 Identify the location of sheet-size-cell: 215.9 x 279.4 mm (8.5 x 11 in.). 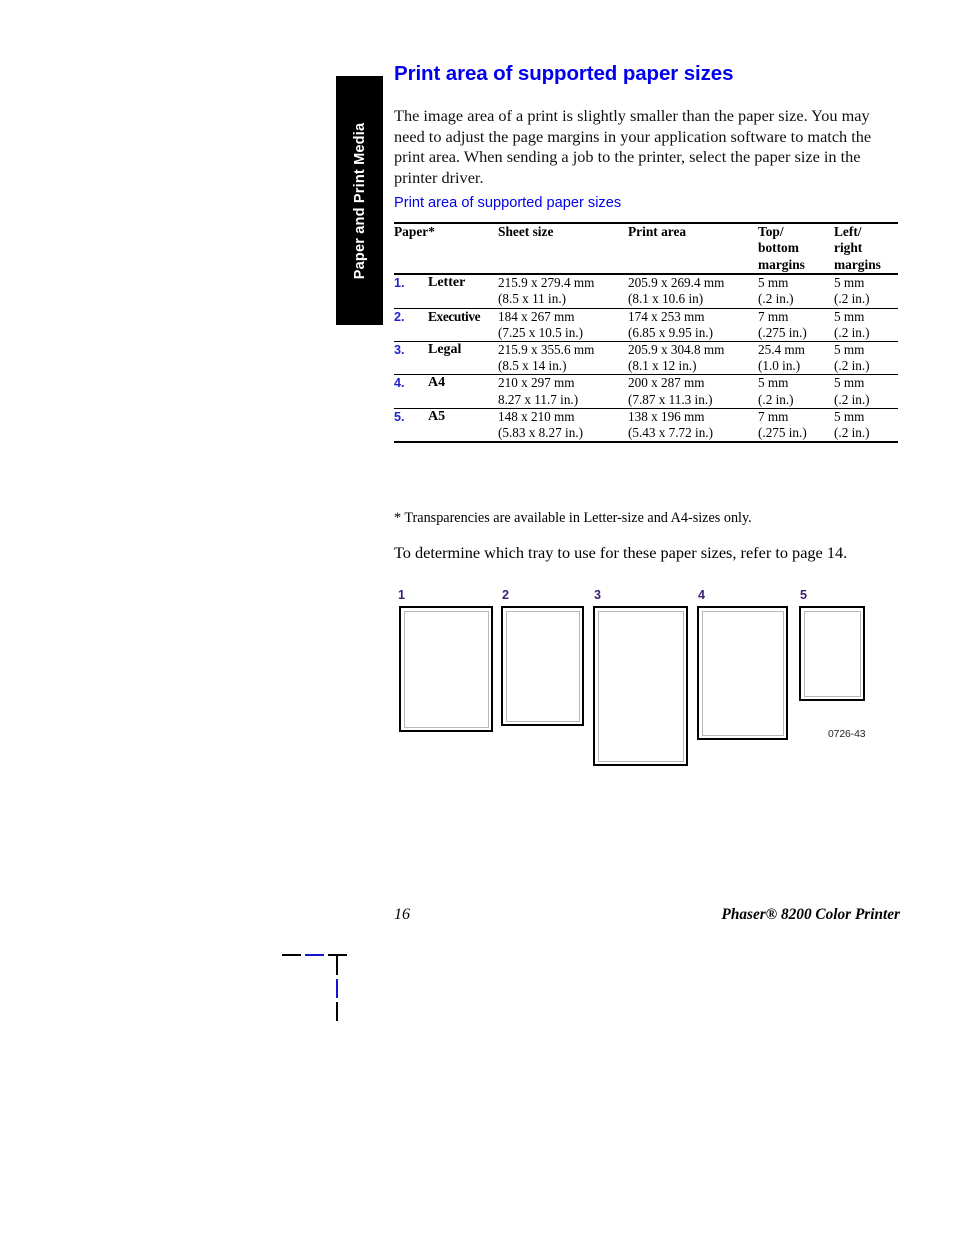
(546, 291).